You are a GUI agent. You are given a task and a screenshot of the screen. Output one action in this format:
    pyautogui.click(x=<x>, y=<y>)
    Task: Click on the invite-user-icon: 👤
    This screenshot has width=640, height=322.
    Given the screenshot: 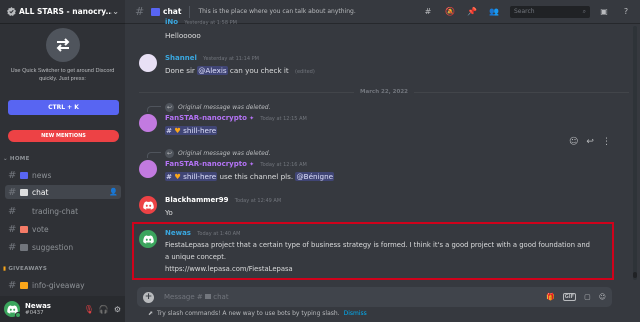 What is the action you would take?
    pyautogui.click(x=113, y=192)
    